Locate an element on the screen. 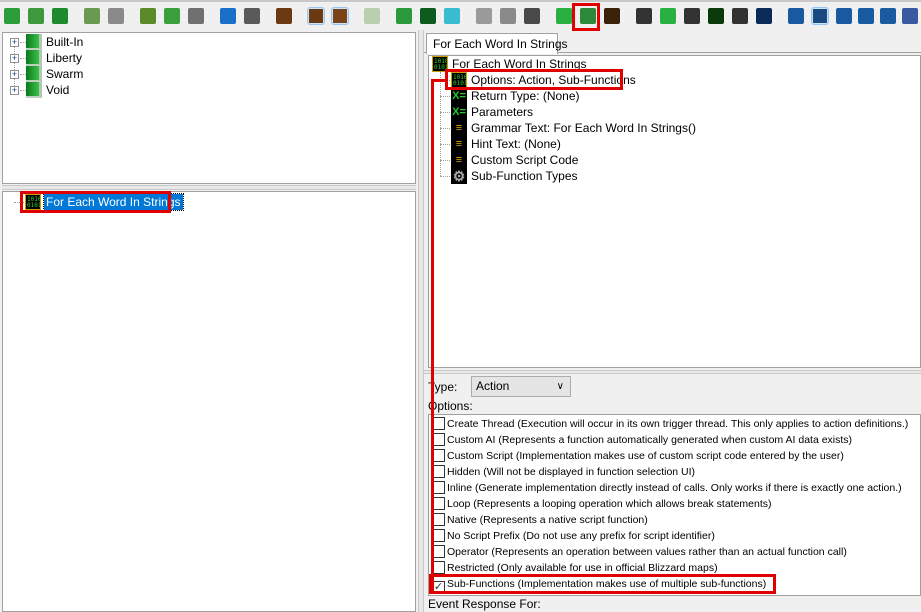  trigger-panel-icon is located at coordinates (340, 16).